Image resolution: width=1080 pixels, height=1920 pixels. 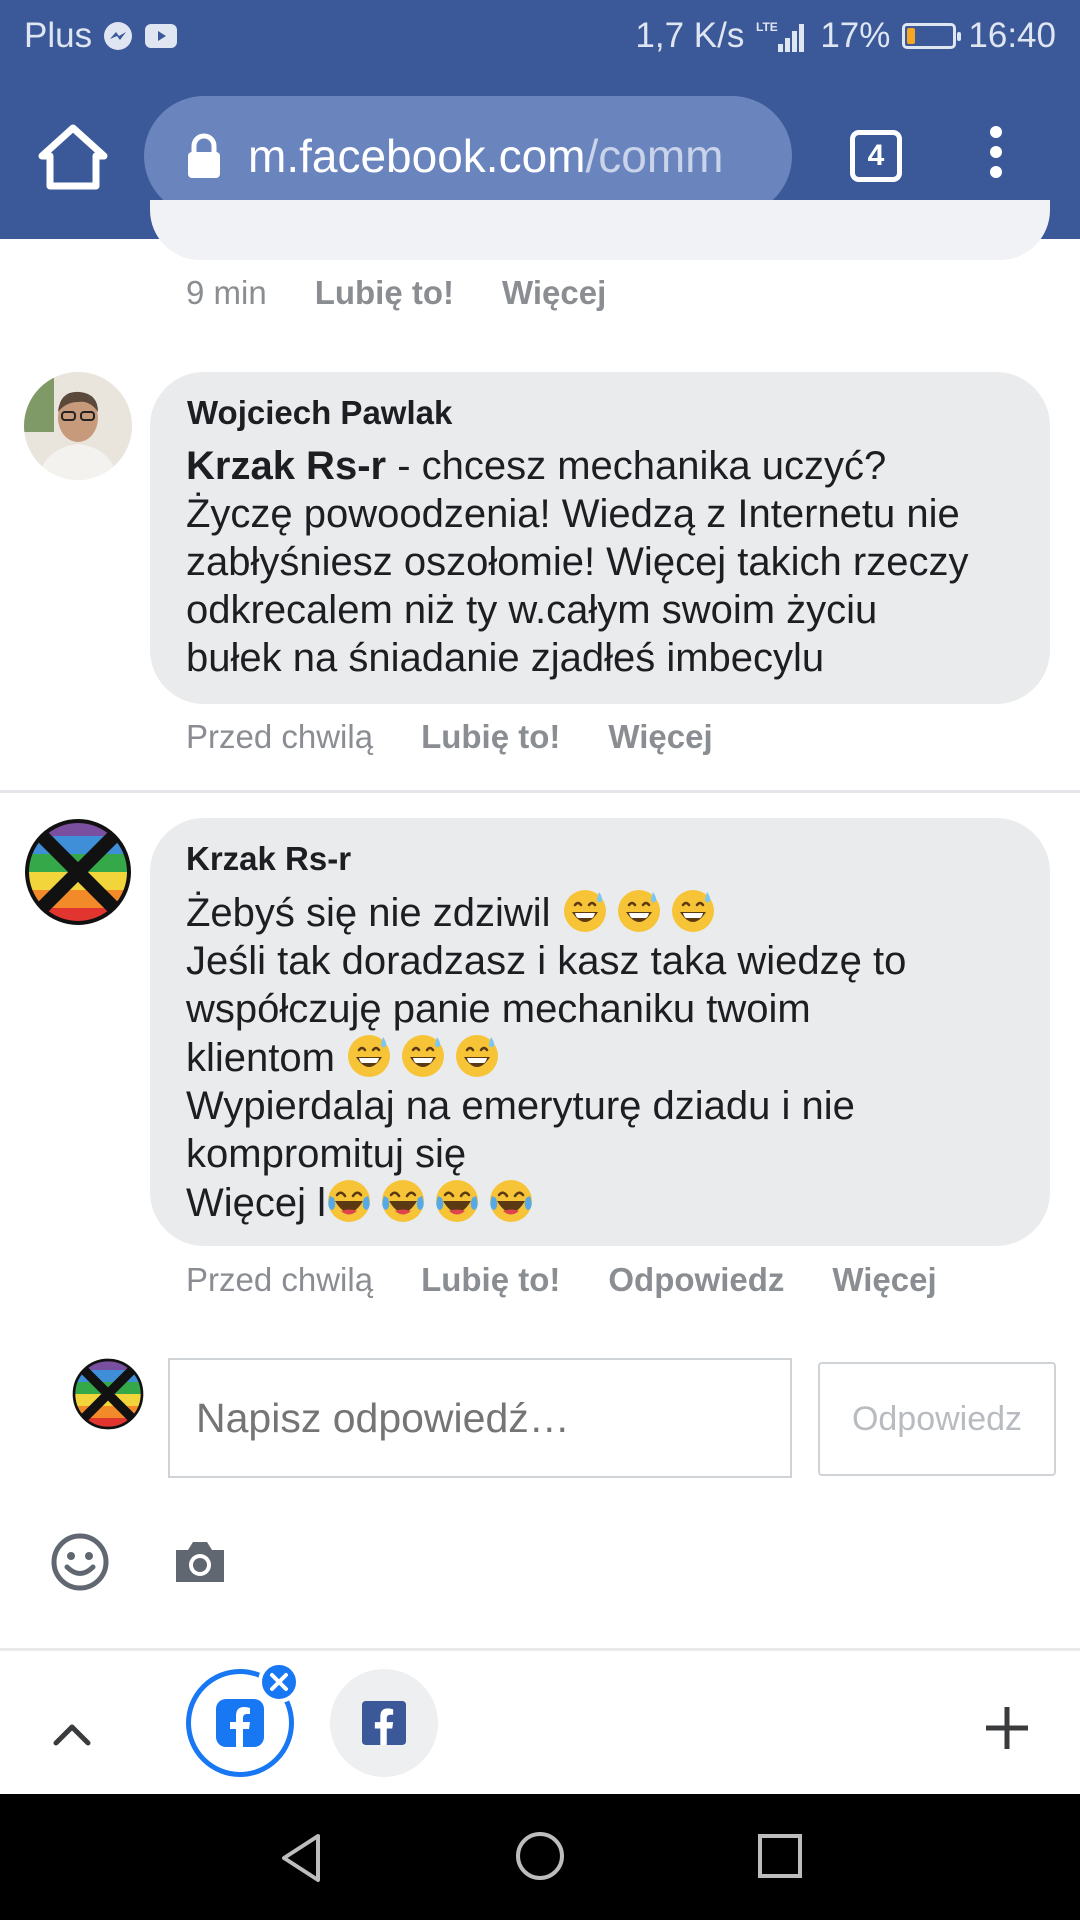 I want to click on system-nav-bar, so click(x=540, y=1857).